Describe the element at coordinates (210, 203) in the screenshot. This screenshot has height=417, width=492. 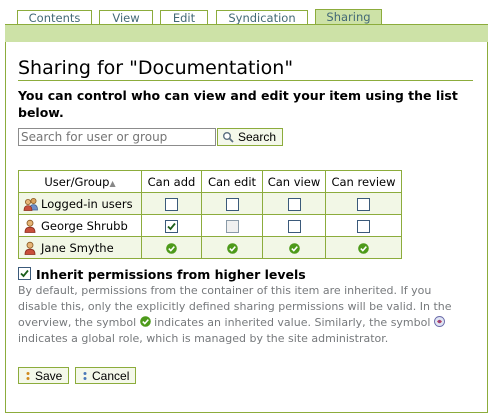
I see `table-row: Logged-in users` at that location.